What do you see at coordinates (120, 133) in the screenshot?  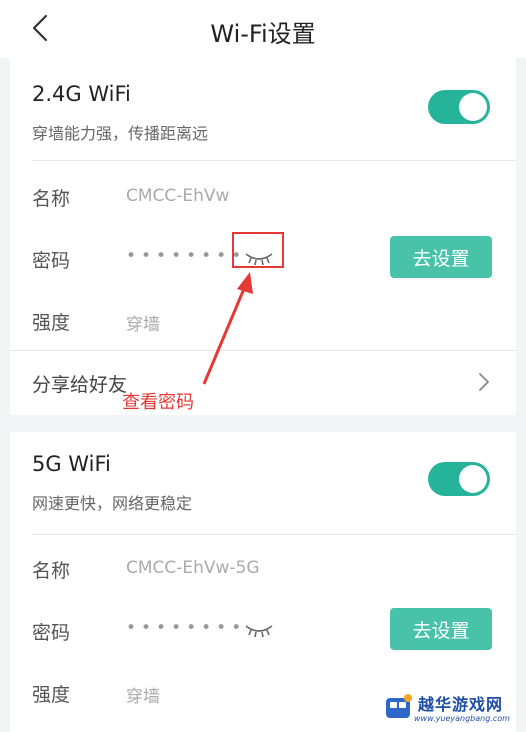 I see `wifi-24g-subtitle: 穿墙能力强，传播距离远` at bounding box center [120, 133].